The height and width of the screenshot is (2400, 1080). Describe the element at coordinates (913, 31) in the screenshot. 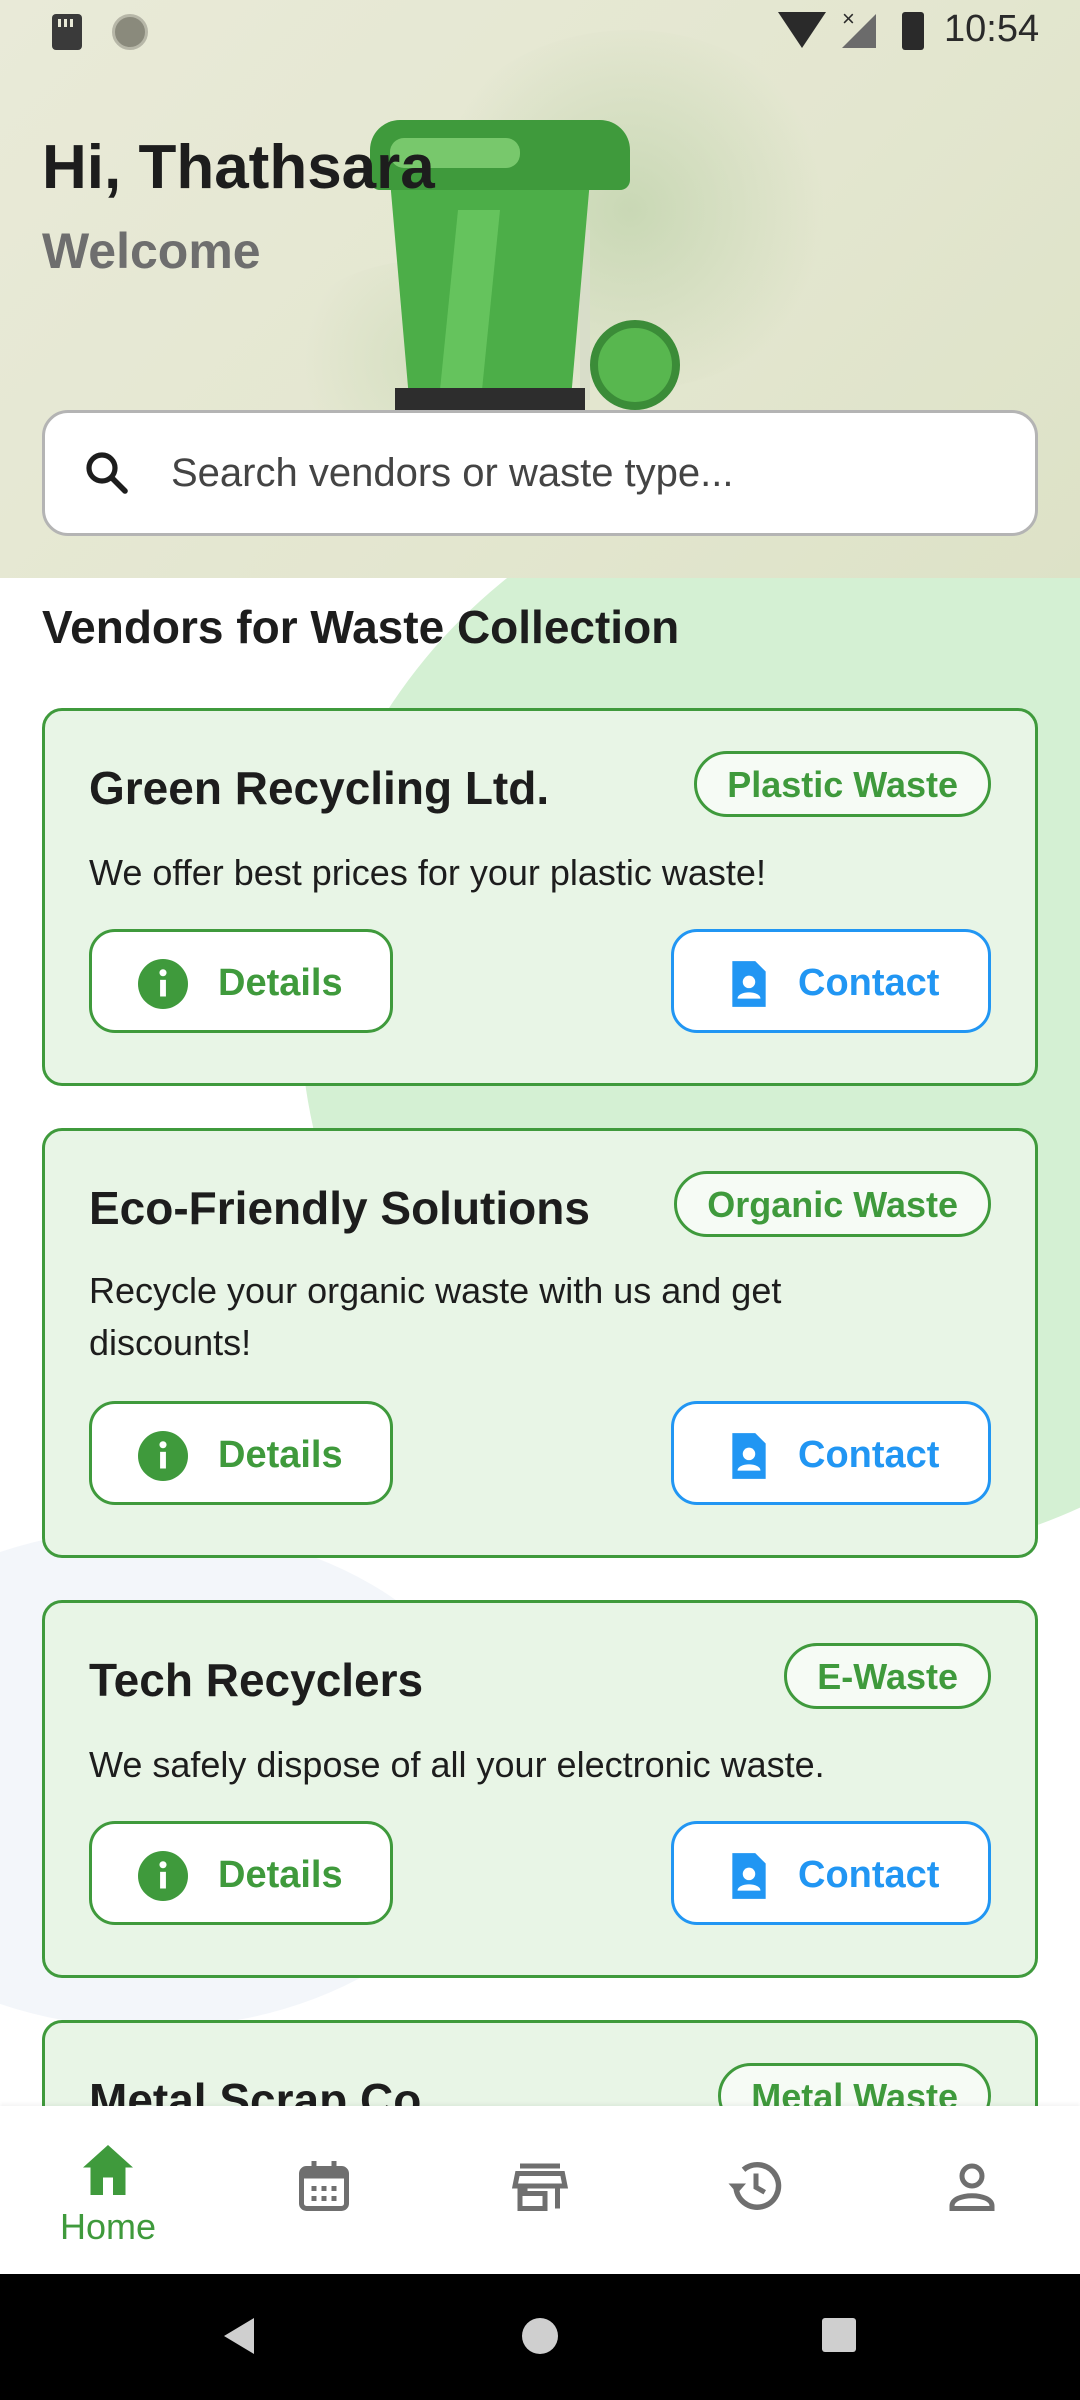

I see `battery-icon` at that location.